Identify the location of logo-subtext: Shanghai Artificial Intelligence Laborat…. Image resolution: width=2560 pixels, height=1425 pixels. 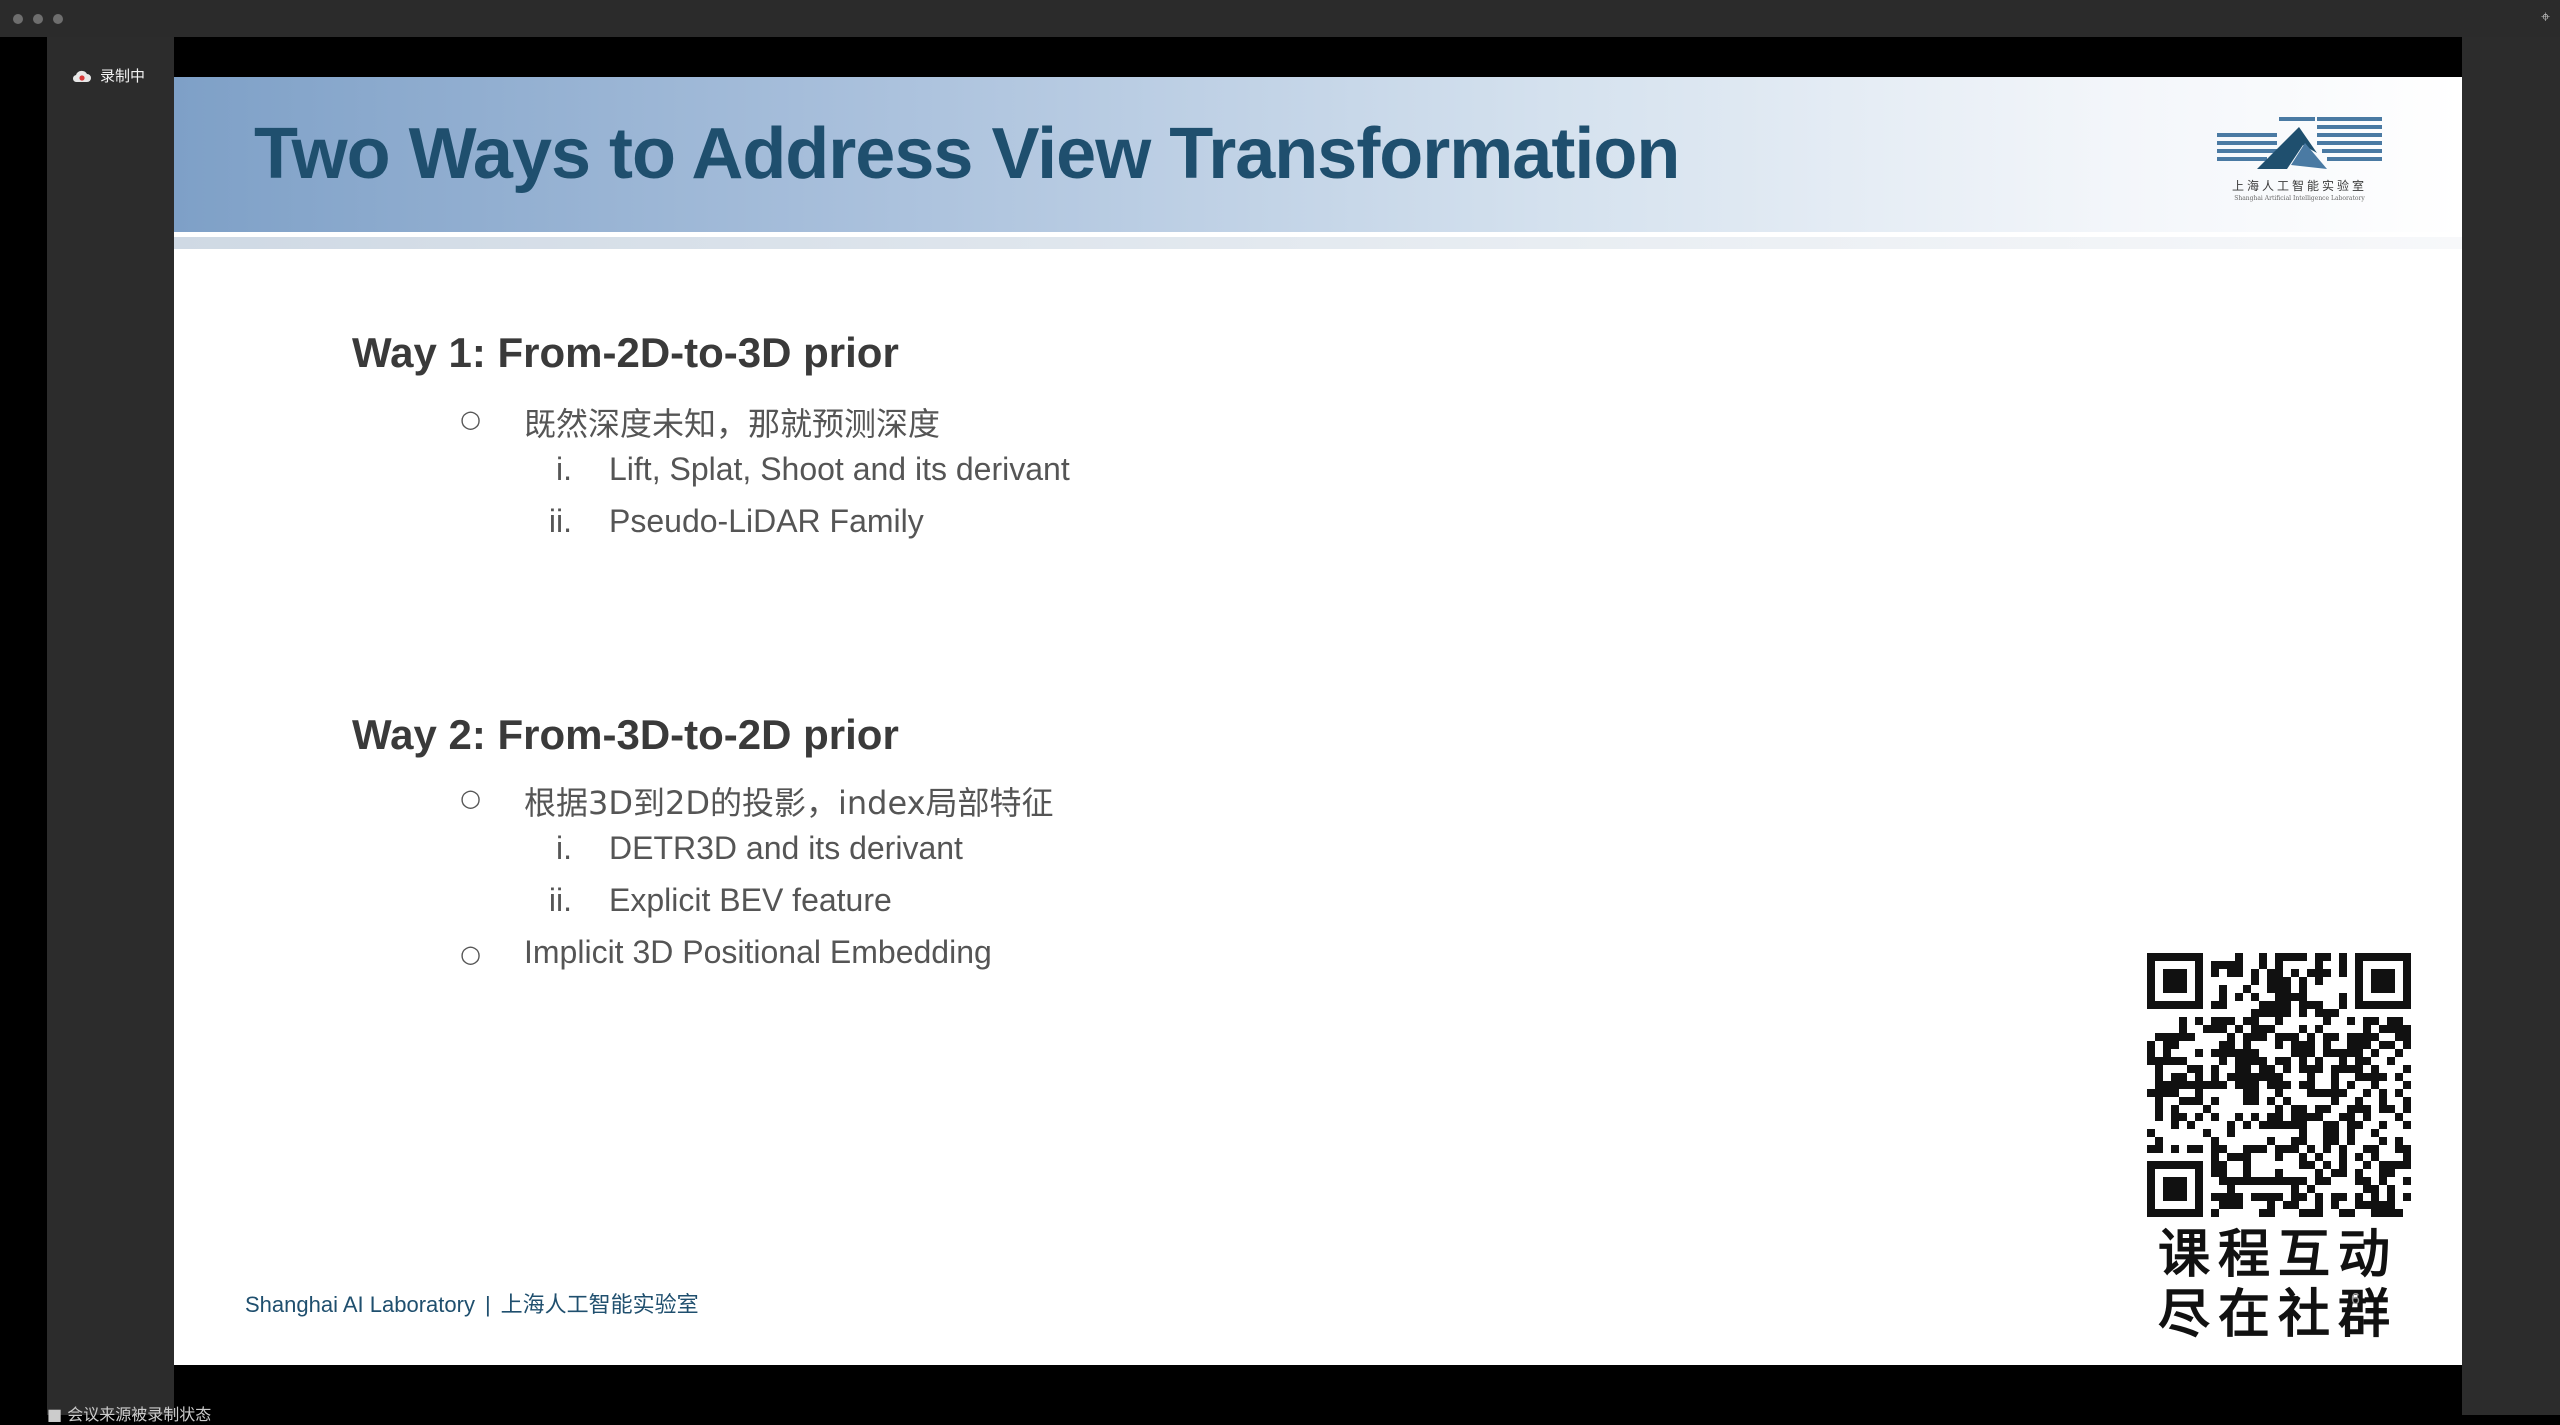
(2299, 198).